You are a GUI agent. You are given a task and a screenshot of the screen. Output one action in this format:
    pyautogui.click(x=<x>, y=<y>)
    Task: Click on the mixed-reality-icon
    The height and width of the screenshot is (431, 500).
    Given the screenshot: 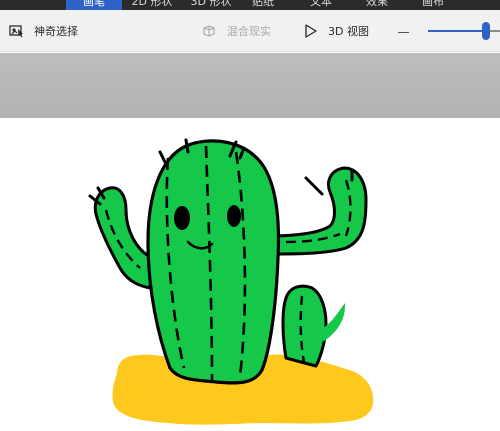 What is the action you would take?
    pyautogui.click(x=210, y=31)
    